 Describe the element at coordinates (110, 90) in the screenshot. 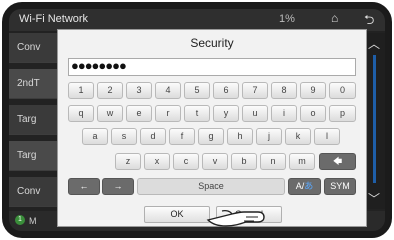

I see `key-2: 2` at that location.